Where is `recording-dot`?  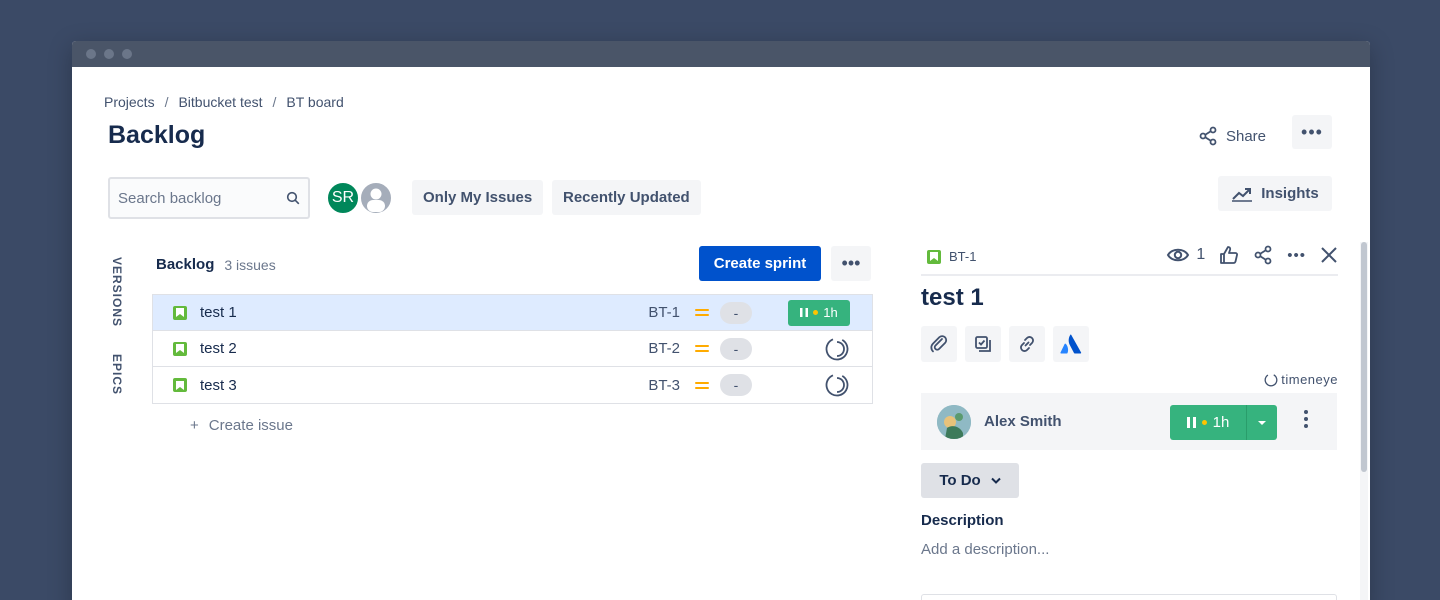 recording-dot is located at coordinates (1204, 422).